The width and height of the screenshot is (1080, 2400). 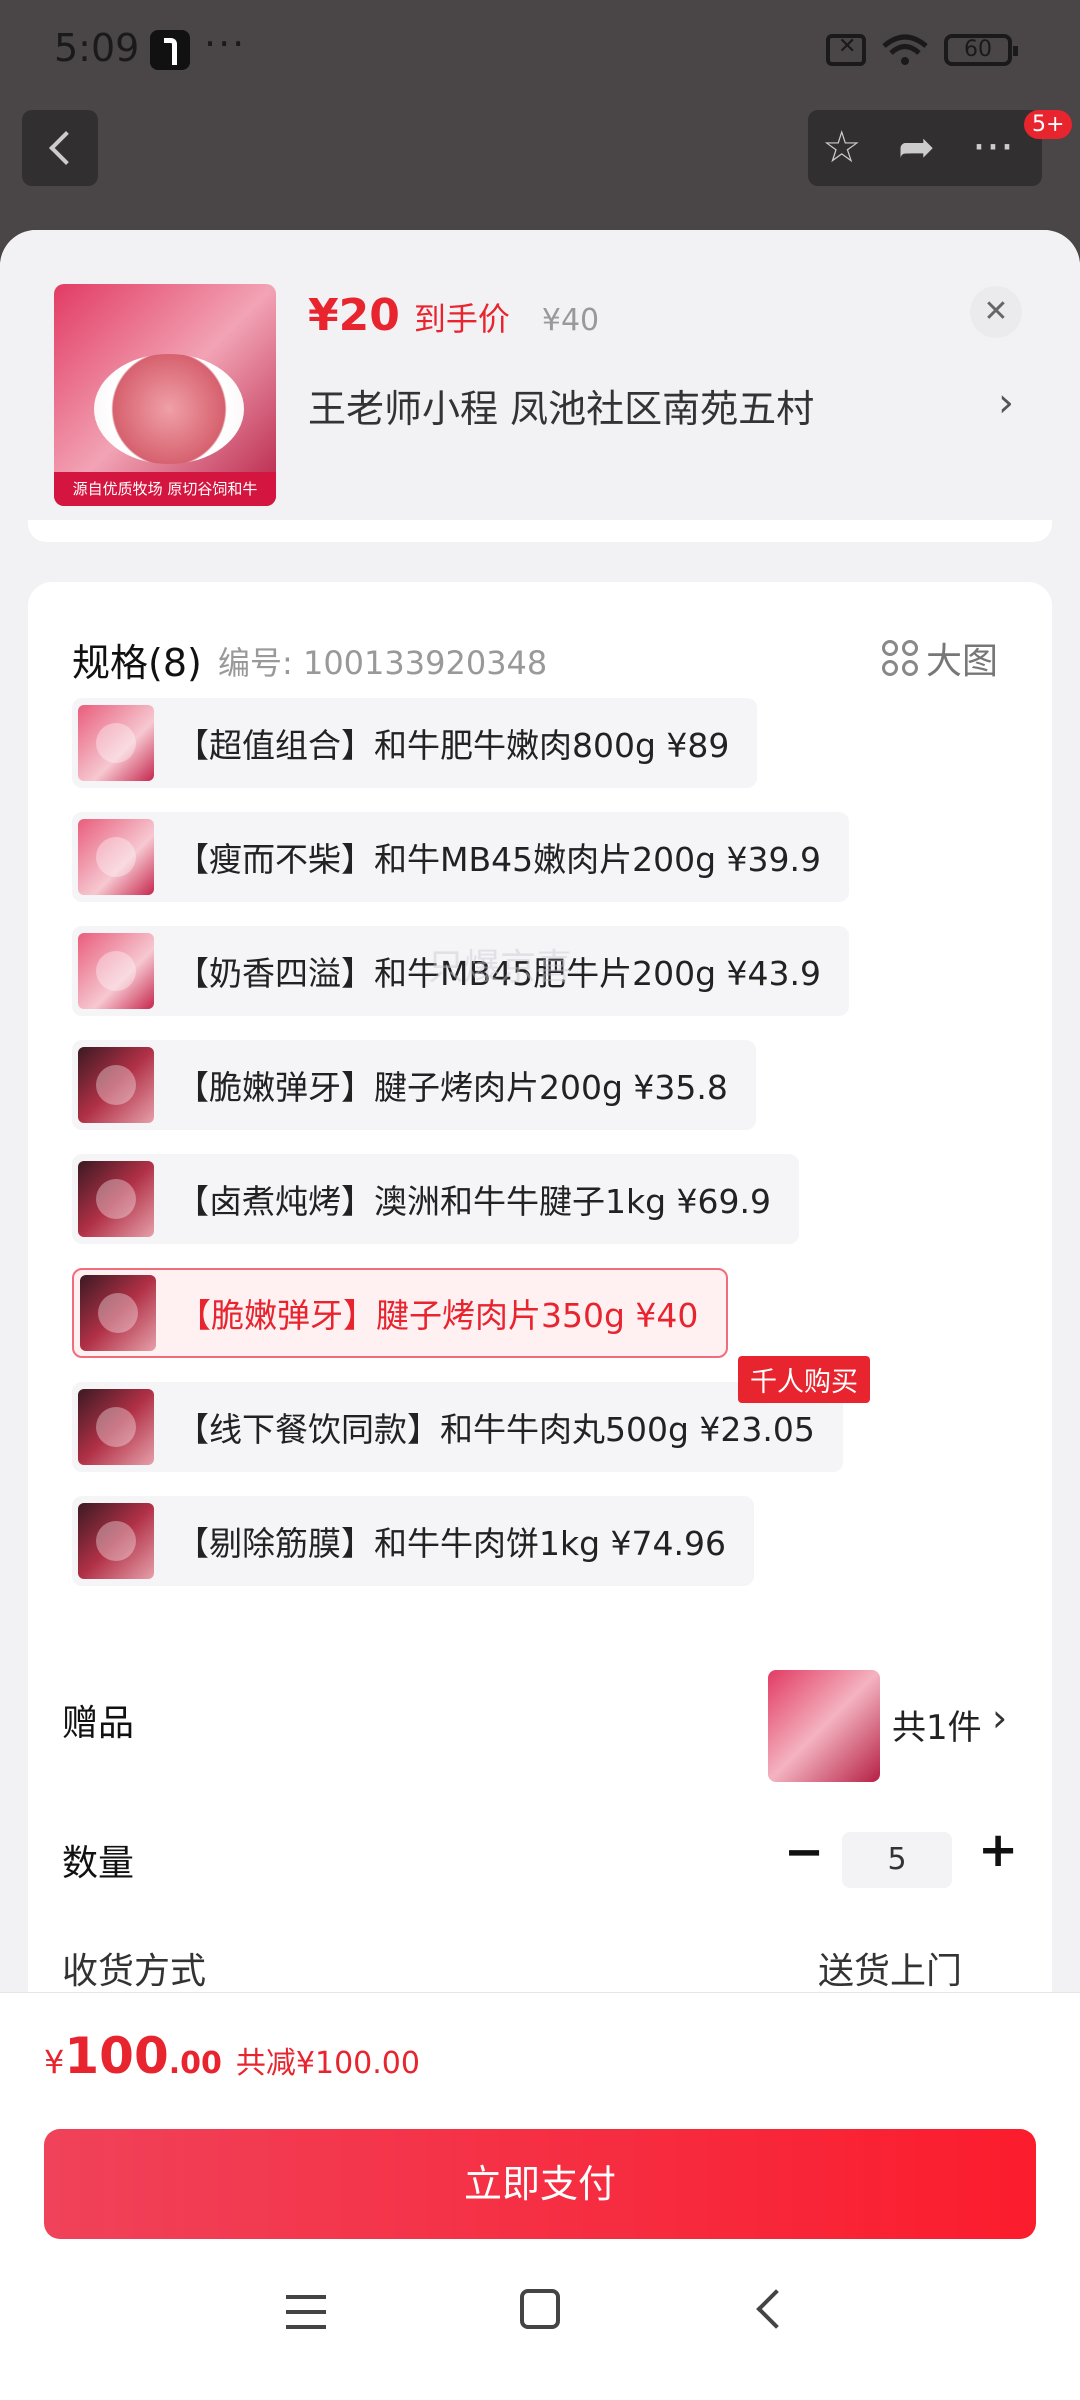 I want to click on total-price: ¥ 100 .00 共减¥100.00, so click(x=232, y=2056).